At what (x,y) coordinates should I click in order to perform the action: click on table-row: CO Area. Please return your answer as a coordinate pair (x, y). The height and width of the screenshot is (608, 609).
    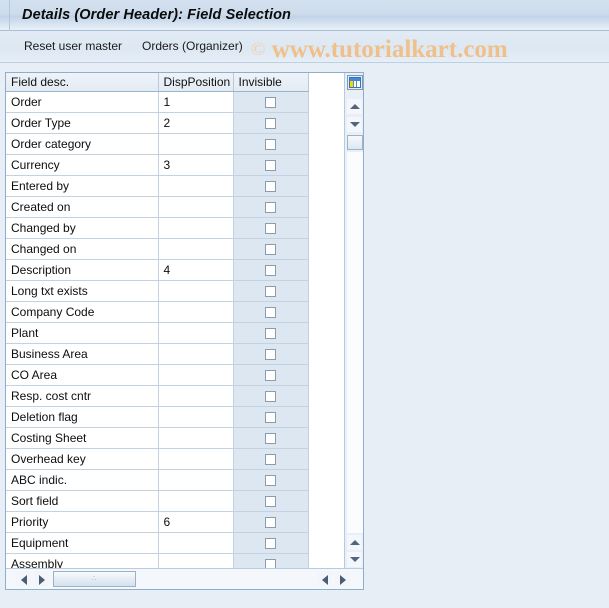
    Looking at the image, I should click on (157, 375).